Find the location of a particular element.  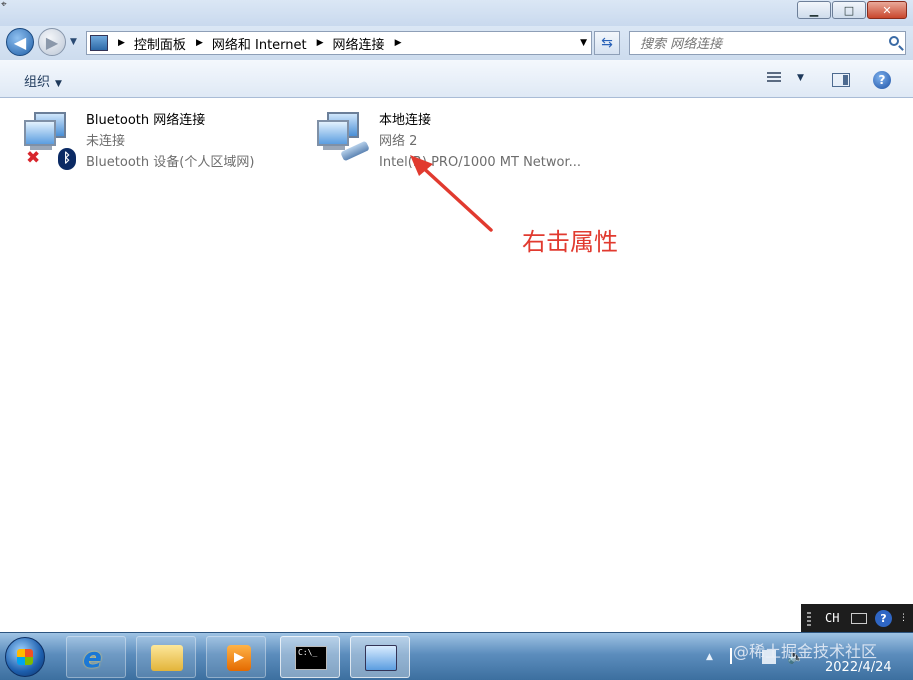

address-bar: ▶ 控制面板 ▶ 网络和 Internet ▶ 网络连接 ▶ ▼ is located at coordinates (339, 43).